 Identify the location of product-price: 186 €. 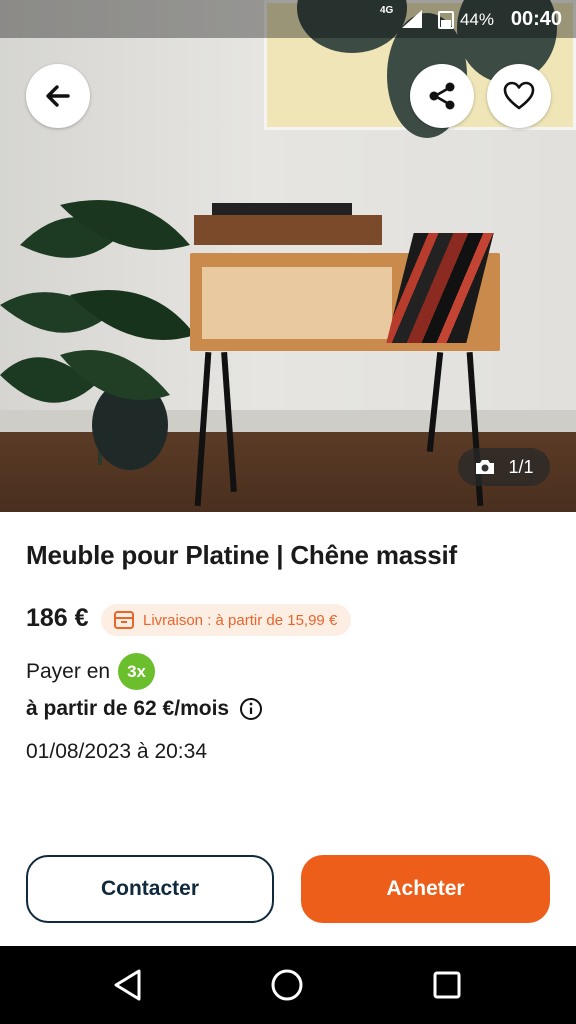
(57, 618).